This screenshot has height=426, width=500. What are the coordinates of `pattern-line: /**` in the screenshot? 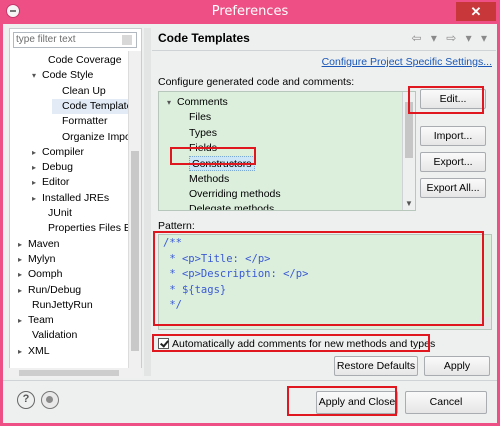 It's located at (172, 243).